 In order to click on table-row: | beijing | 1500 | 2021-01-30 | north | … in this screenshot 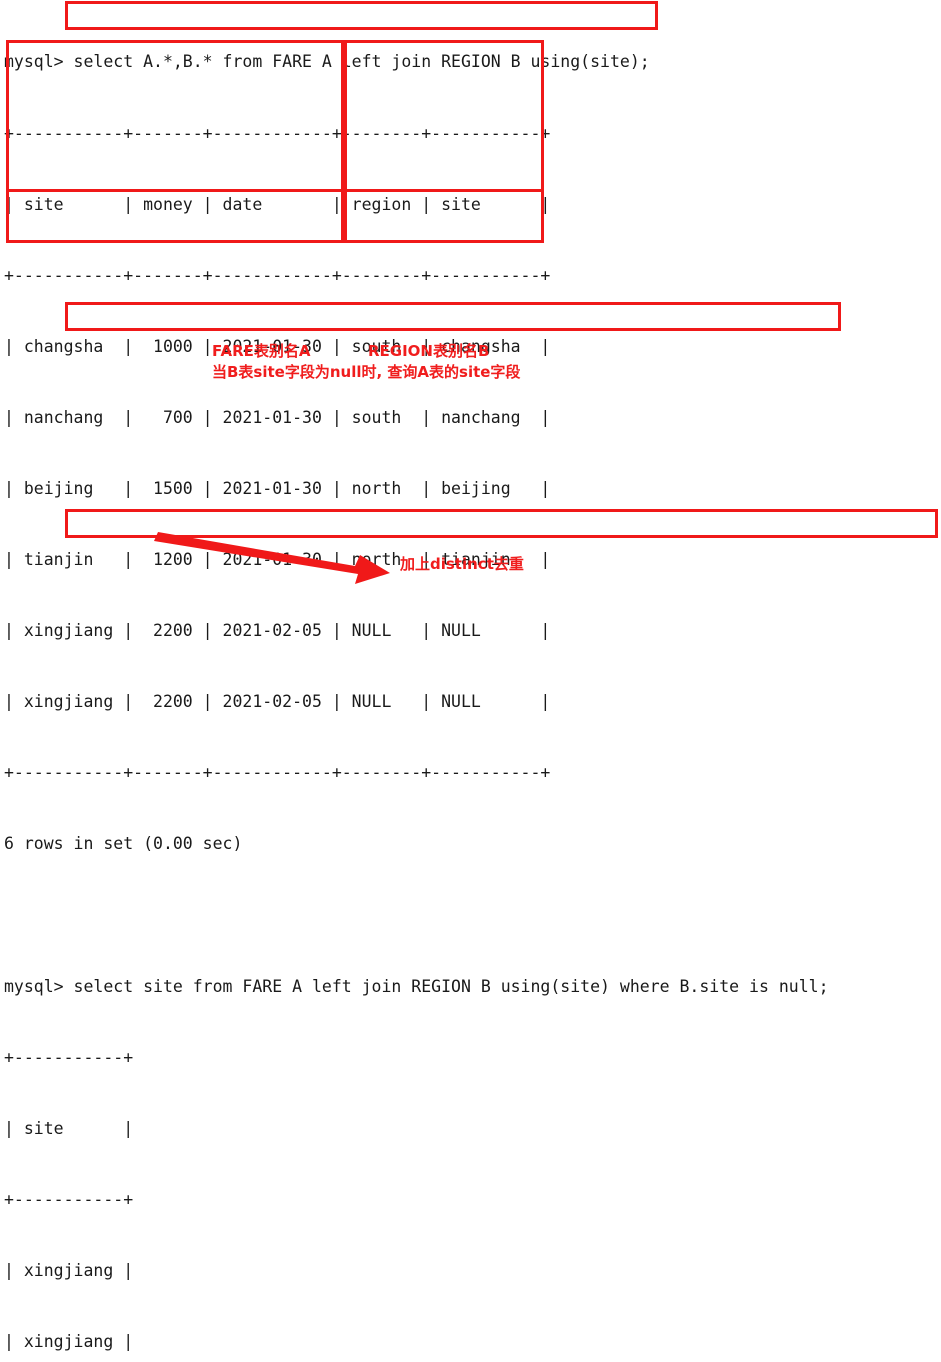, I will do `click(277, 488)`.